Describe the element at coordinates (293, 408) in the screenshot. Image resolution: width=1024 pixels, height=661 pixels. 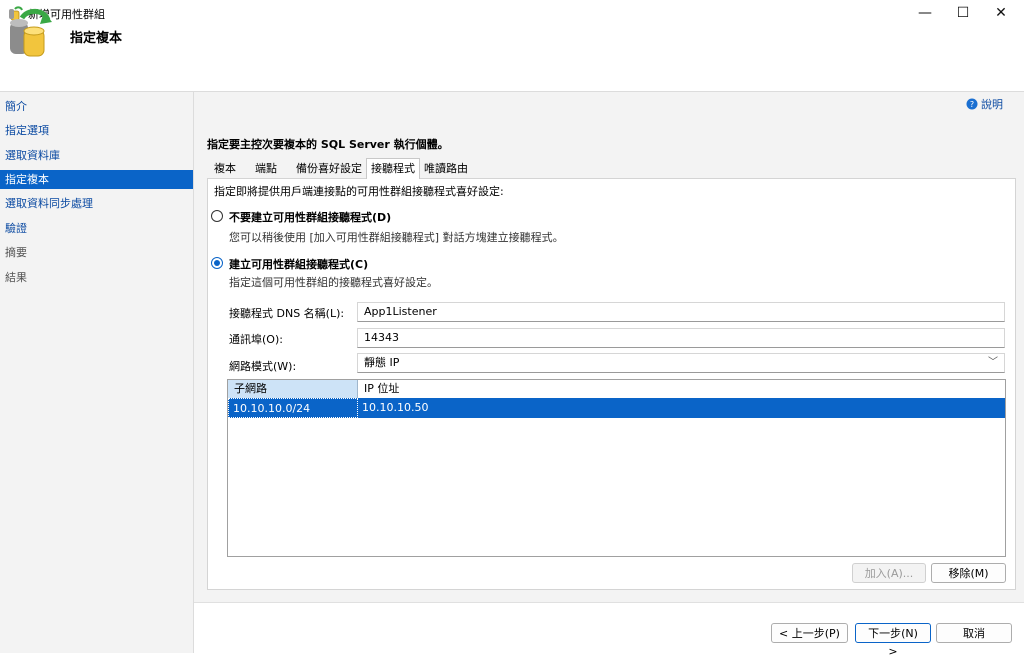
I see `table-row-subnet-cell: 10.10.10.0/24` at that location.